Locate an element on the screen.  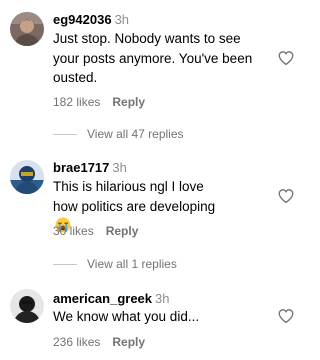
comment-username: brae1717 is located at coordinates (81, 167).